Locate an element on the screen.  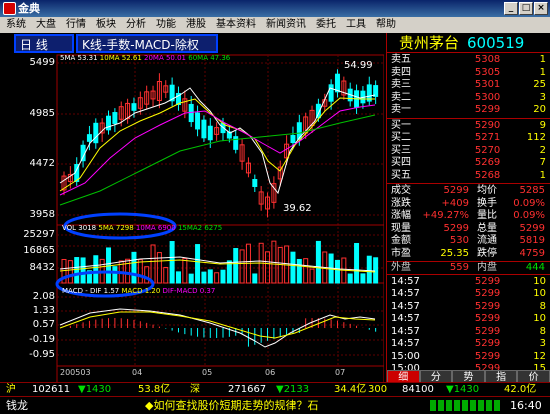
title-bar: 金典 _ □ × is located at coordinates (275, 8).